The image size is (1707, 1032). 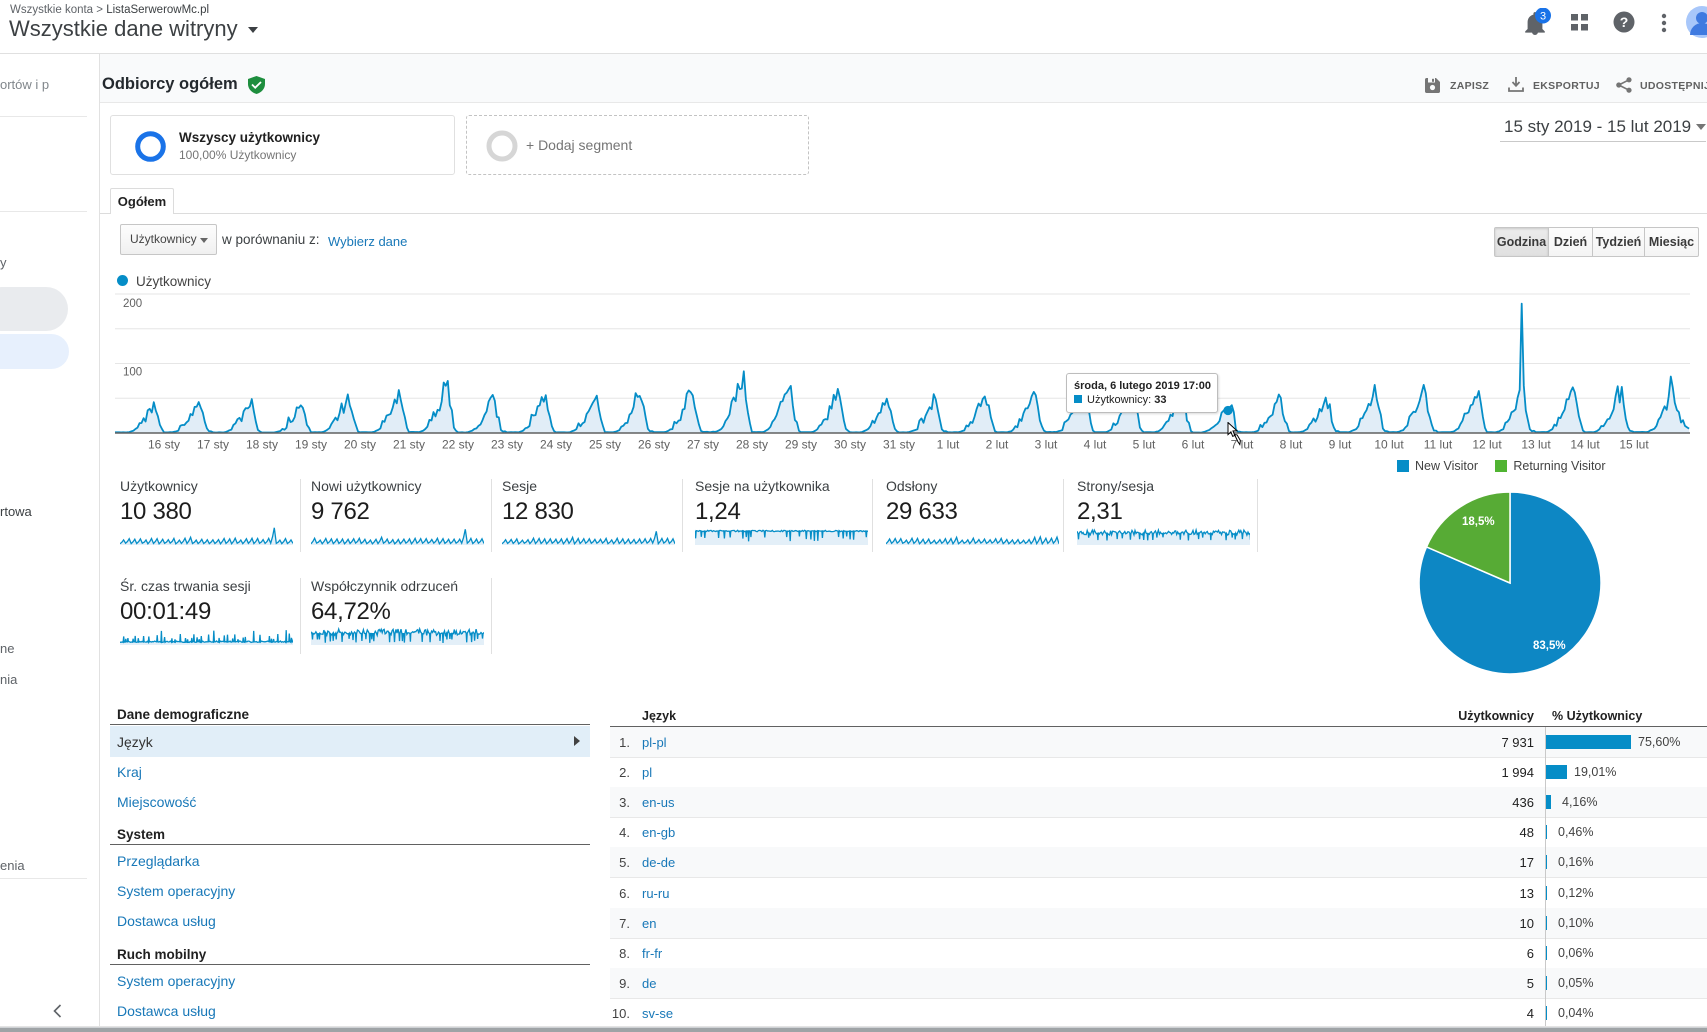 What do you see at coordinates (360, 445) in the screenshot?
I see `svg-text: 20 sty` at bounding box center [360, 445].